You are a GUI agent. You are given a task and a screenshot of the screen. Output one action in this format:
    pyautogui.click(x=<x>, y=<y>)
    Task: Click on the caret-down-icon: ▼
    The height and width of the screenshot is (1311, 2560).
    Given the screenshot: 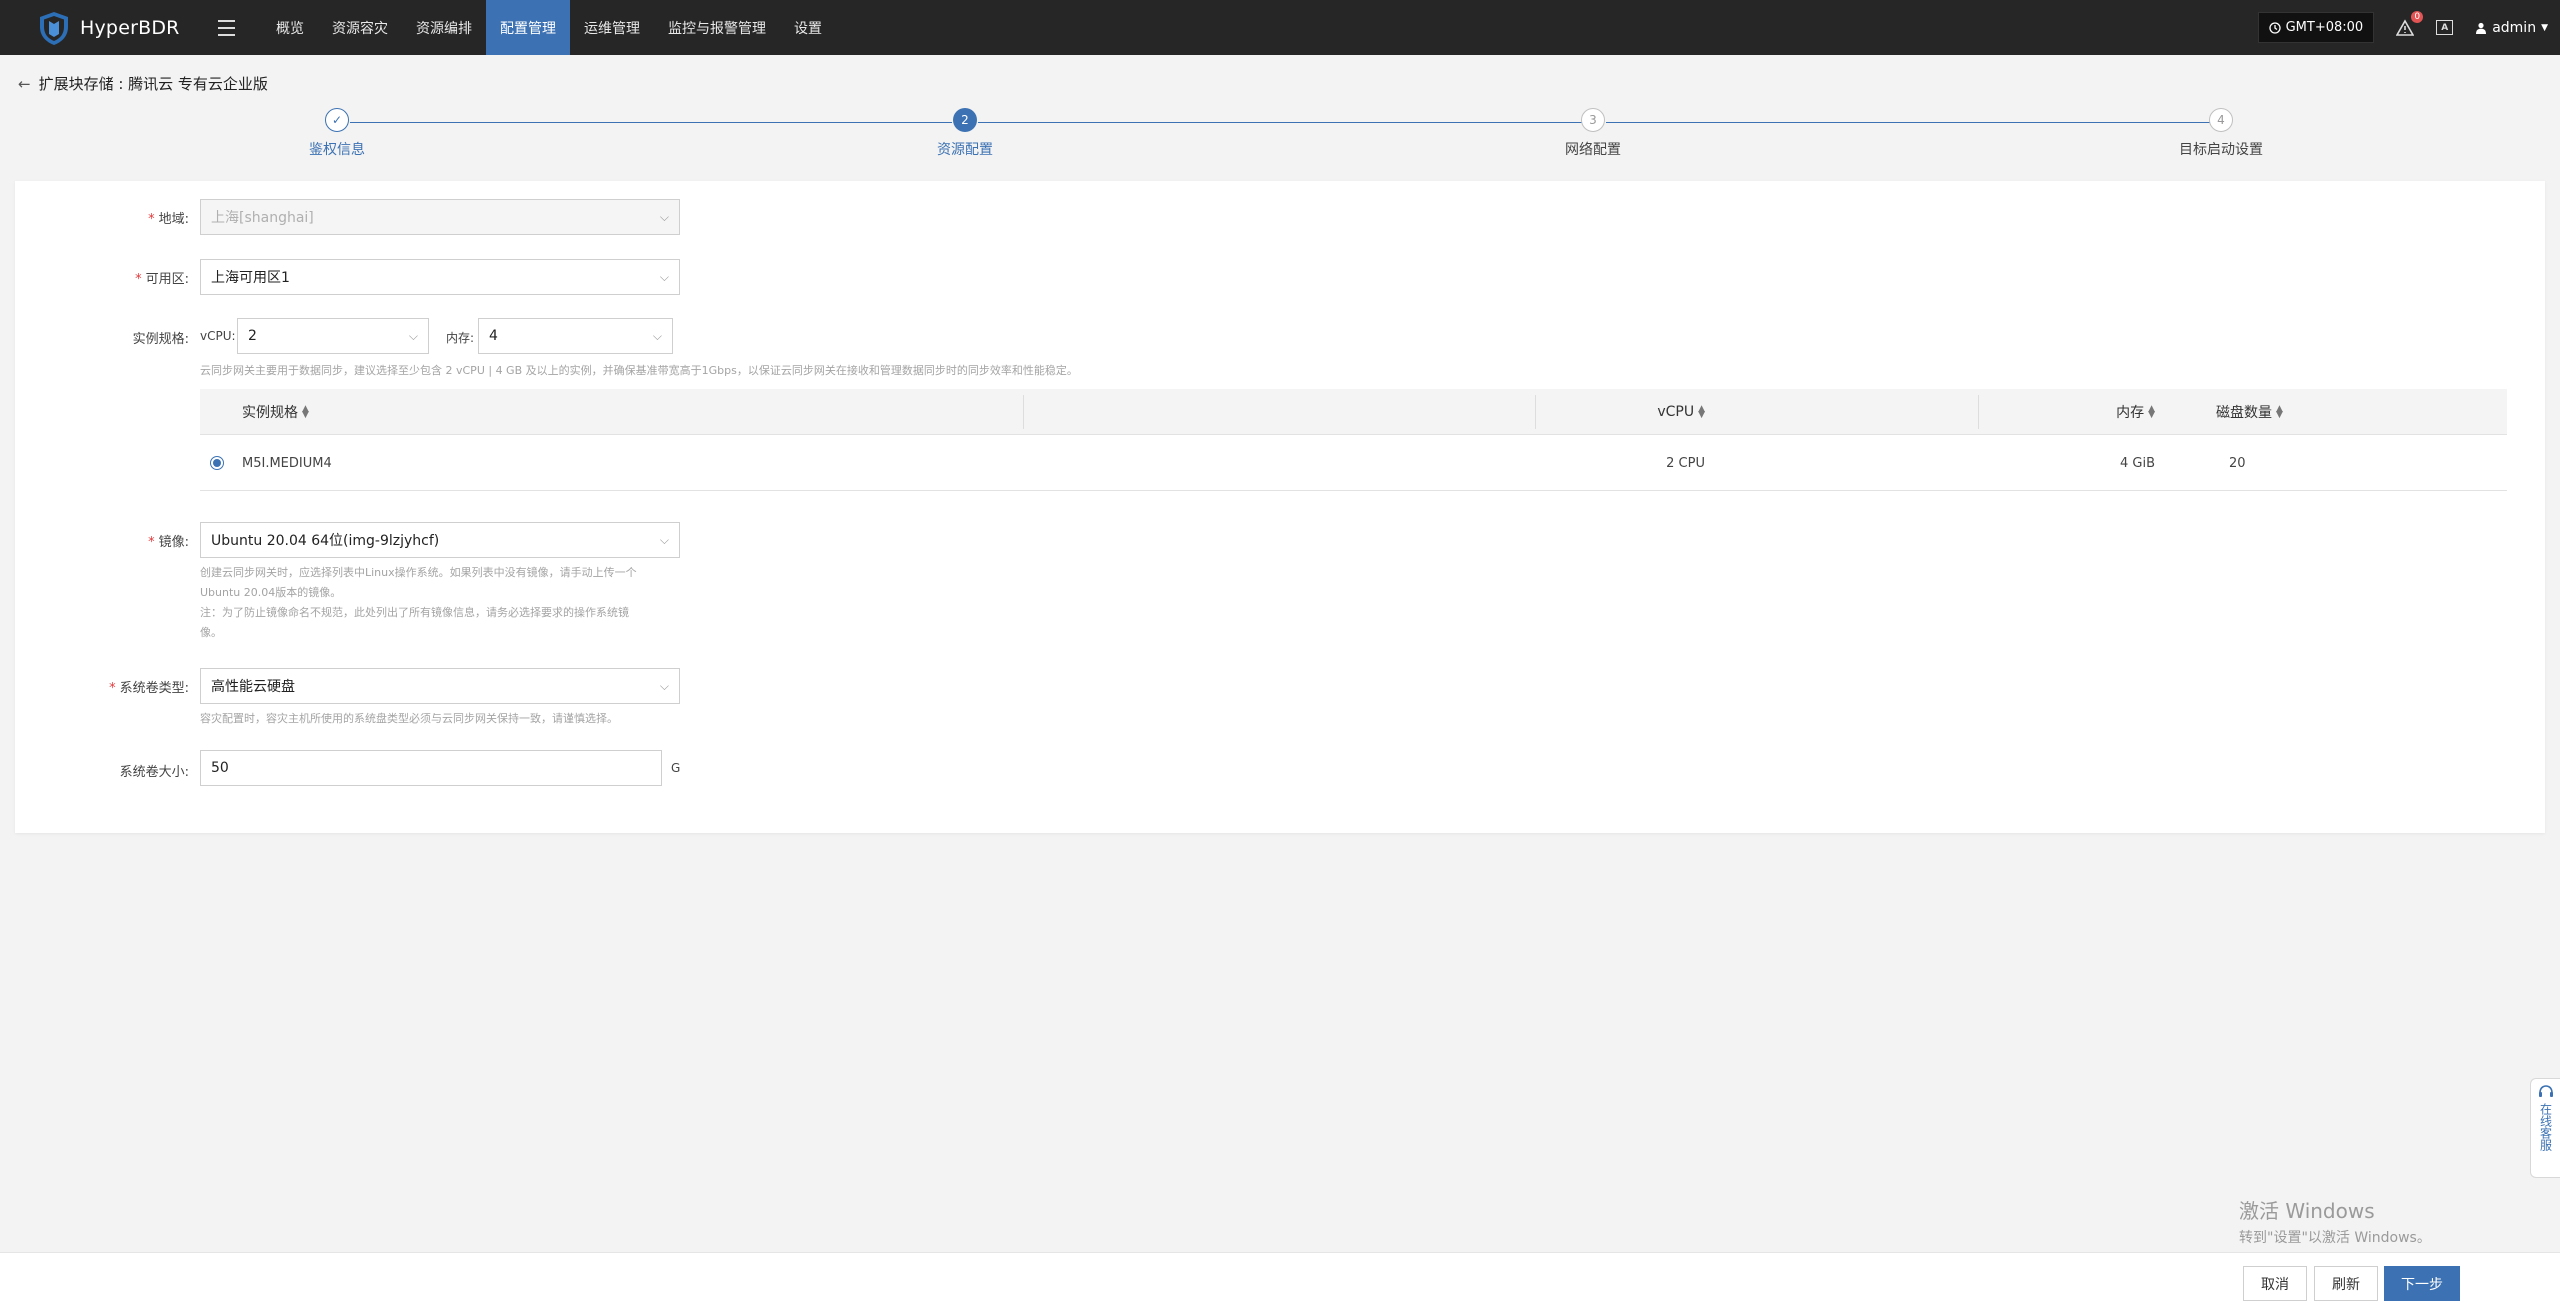 What is the action you would take?
    pyautogui.click(x=2544, y=27)
    